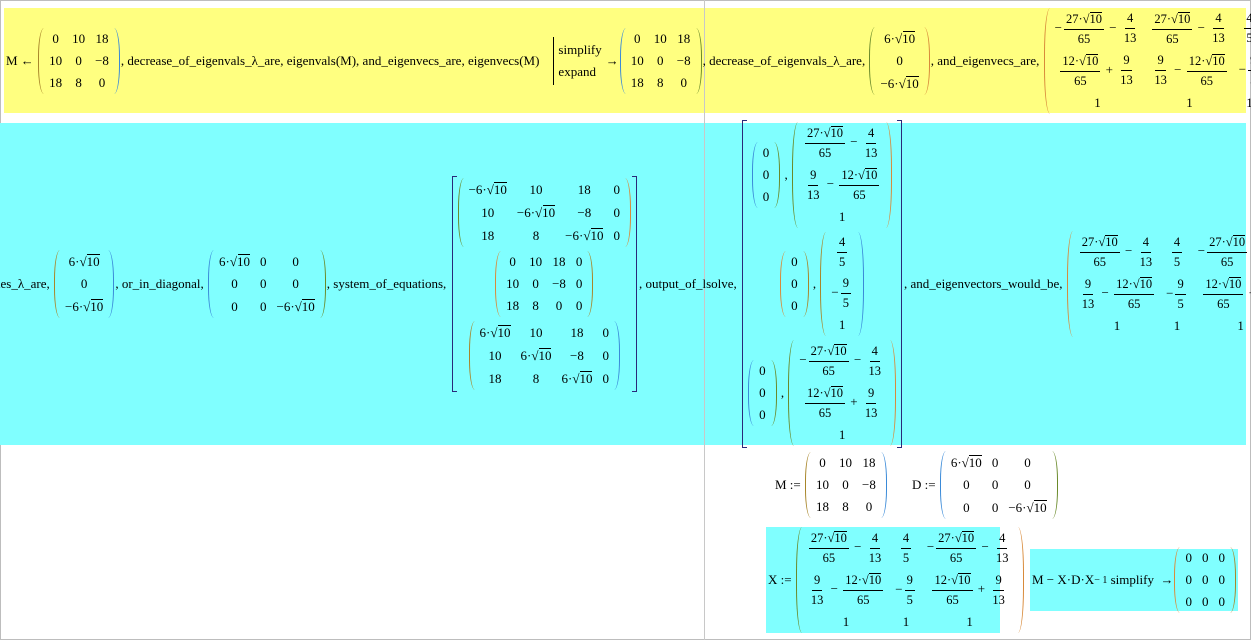  What do you see at coordinates (296, 306) in the screenshot?
I see `matrix-cell: −6·√10` at bounding box center [296, 306].